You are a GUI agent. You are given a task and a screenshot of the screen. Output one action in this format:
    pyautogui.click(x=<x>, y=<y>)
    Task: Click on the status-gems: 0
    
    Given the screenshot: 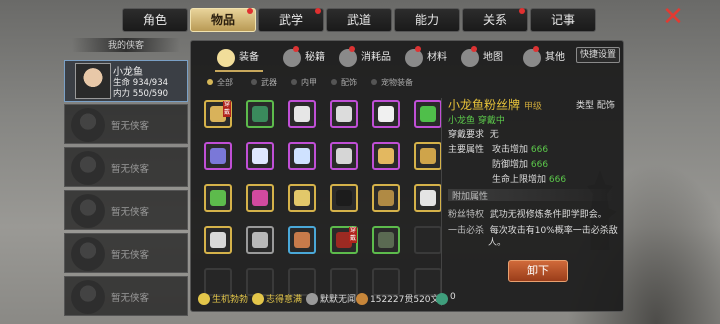 What is the action you would take?
    pyautogui.click(x=446, y=298)
    